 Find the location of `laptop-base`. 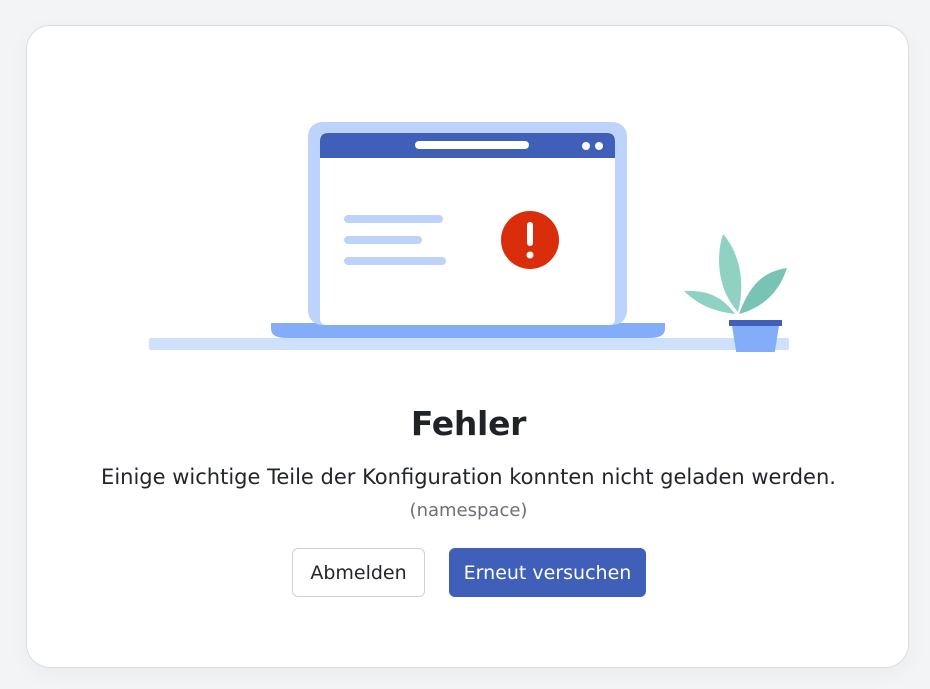

laptop-base is located at coordinates (468, 330).